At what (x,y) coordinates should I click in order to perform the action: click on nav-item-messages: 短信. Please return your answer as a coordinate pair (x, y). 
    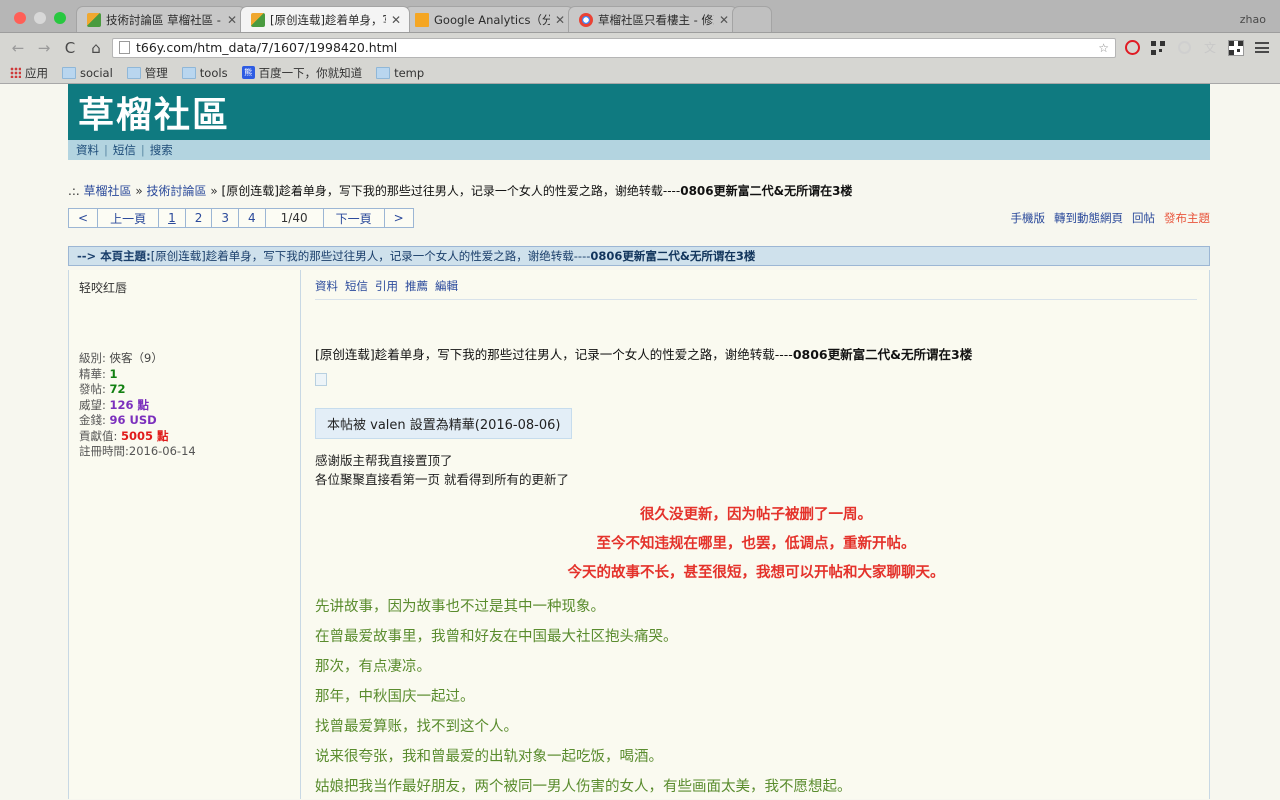
    Looking at the image, I should click on (124, 150).